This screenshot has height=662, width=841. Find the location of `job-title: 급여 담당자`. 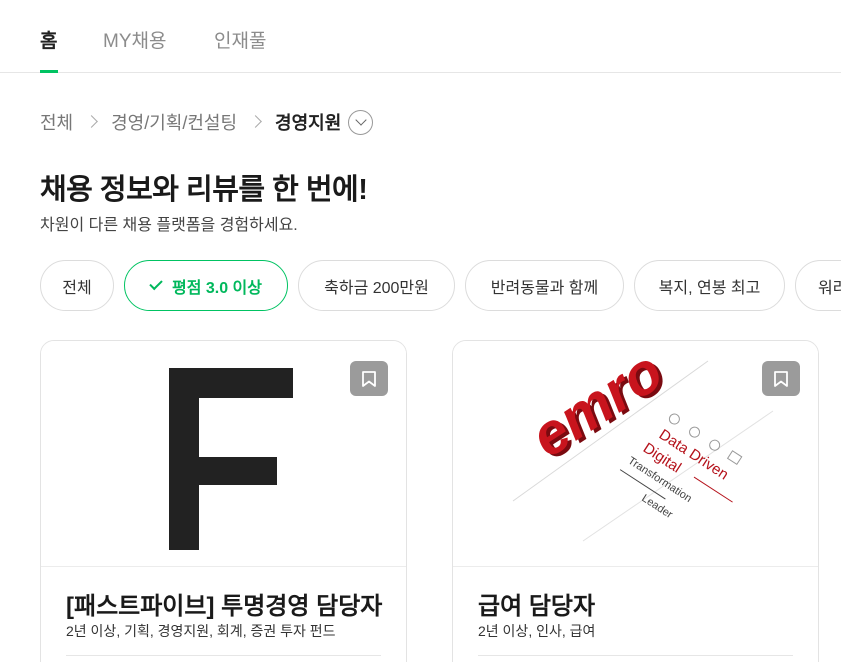

job-title: 급여 담당자 is located at coordinates (537, 606).